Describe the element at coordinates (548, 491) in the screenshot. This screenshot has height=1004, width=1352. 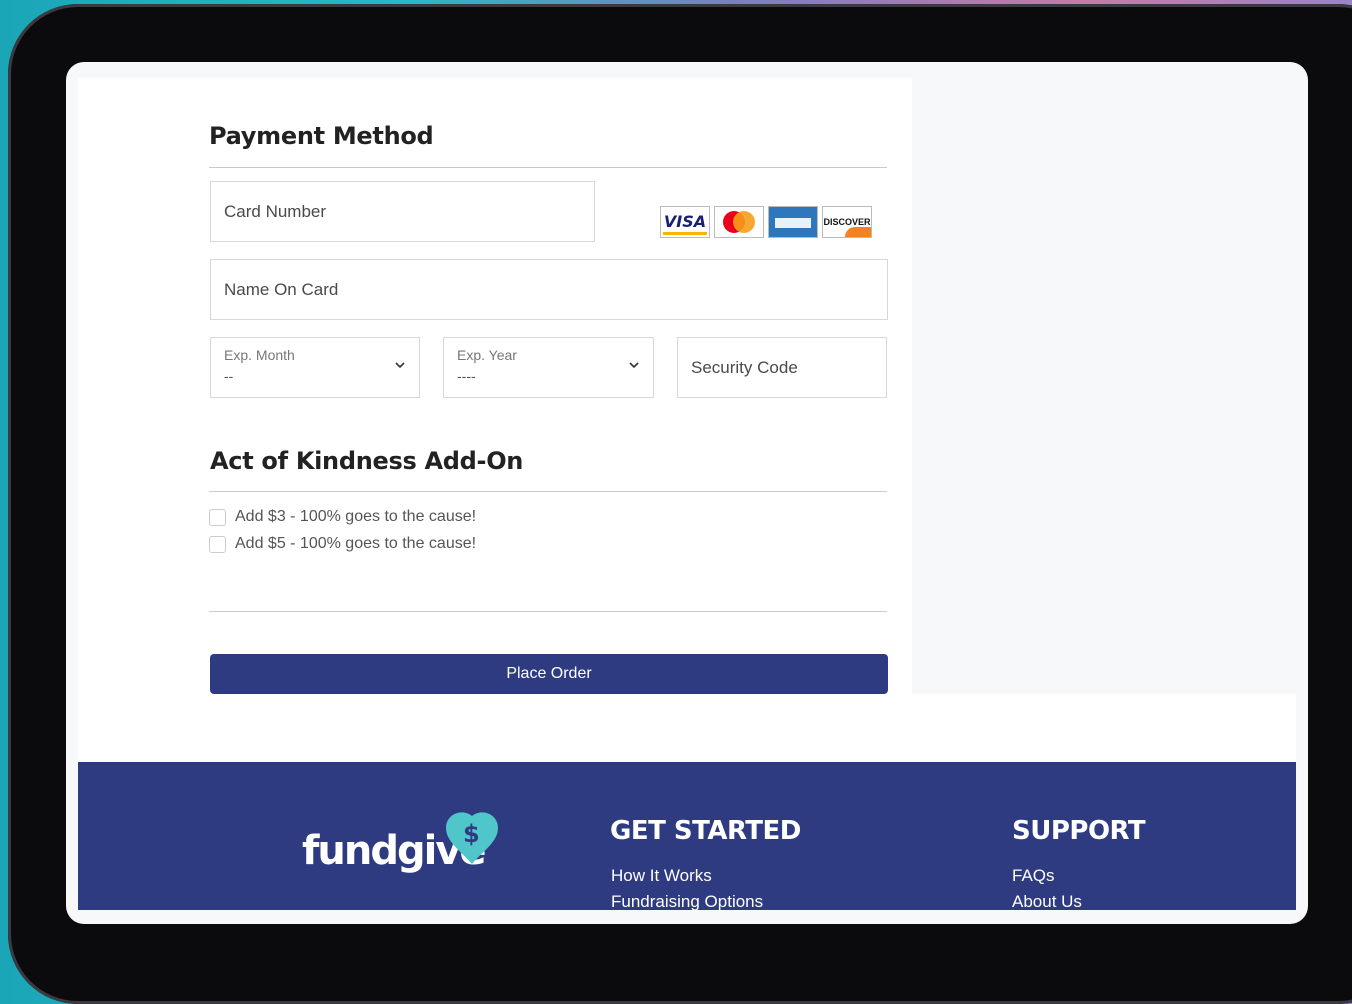
I see `addon-divider` at that location.